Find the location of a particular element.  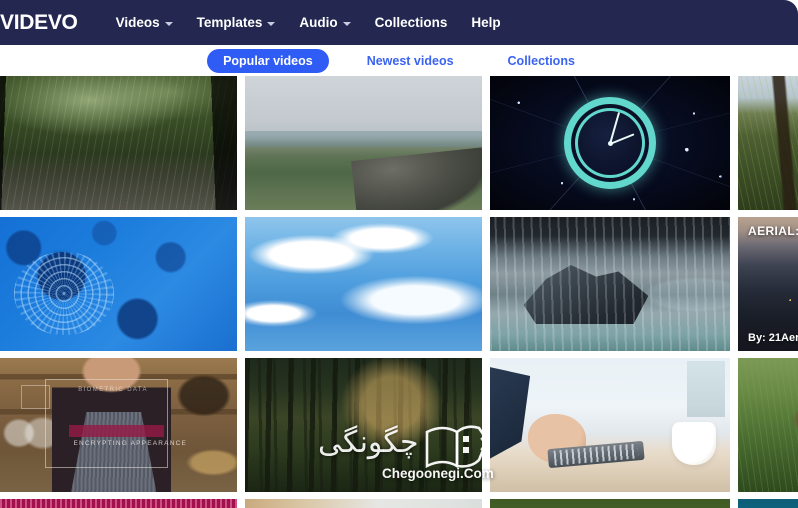

nav-item-collections-label: Collections is located at coordinates (411, 22).